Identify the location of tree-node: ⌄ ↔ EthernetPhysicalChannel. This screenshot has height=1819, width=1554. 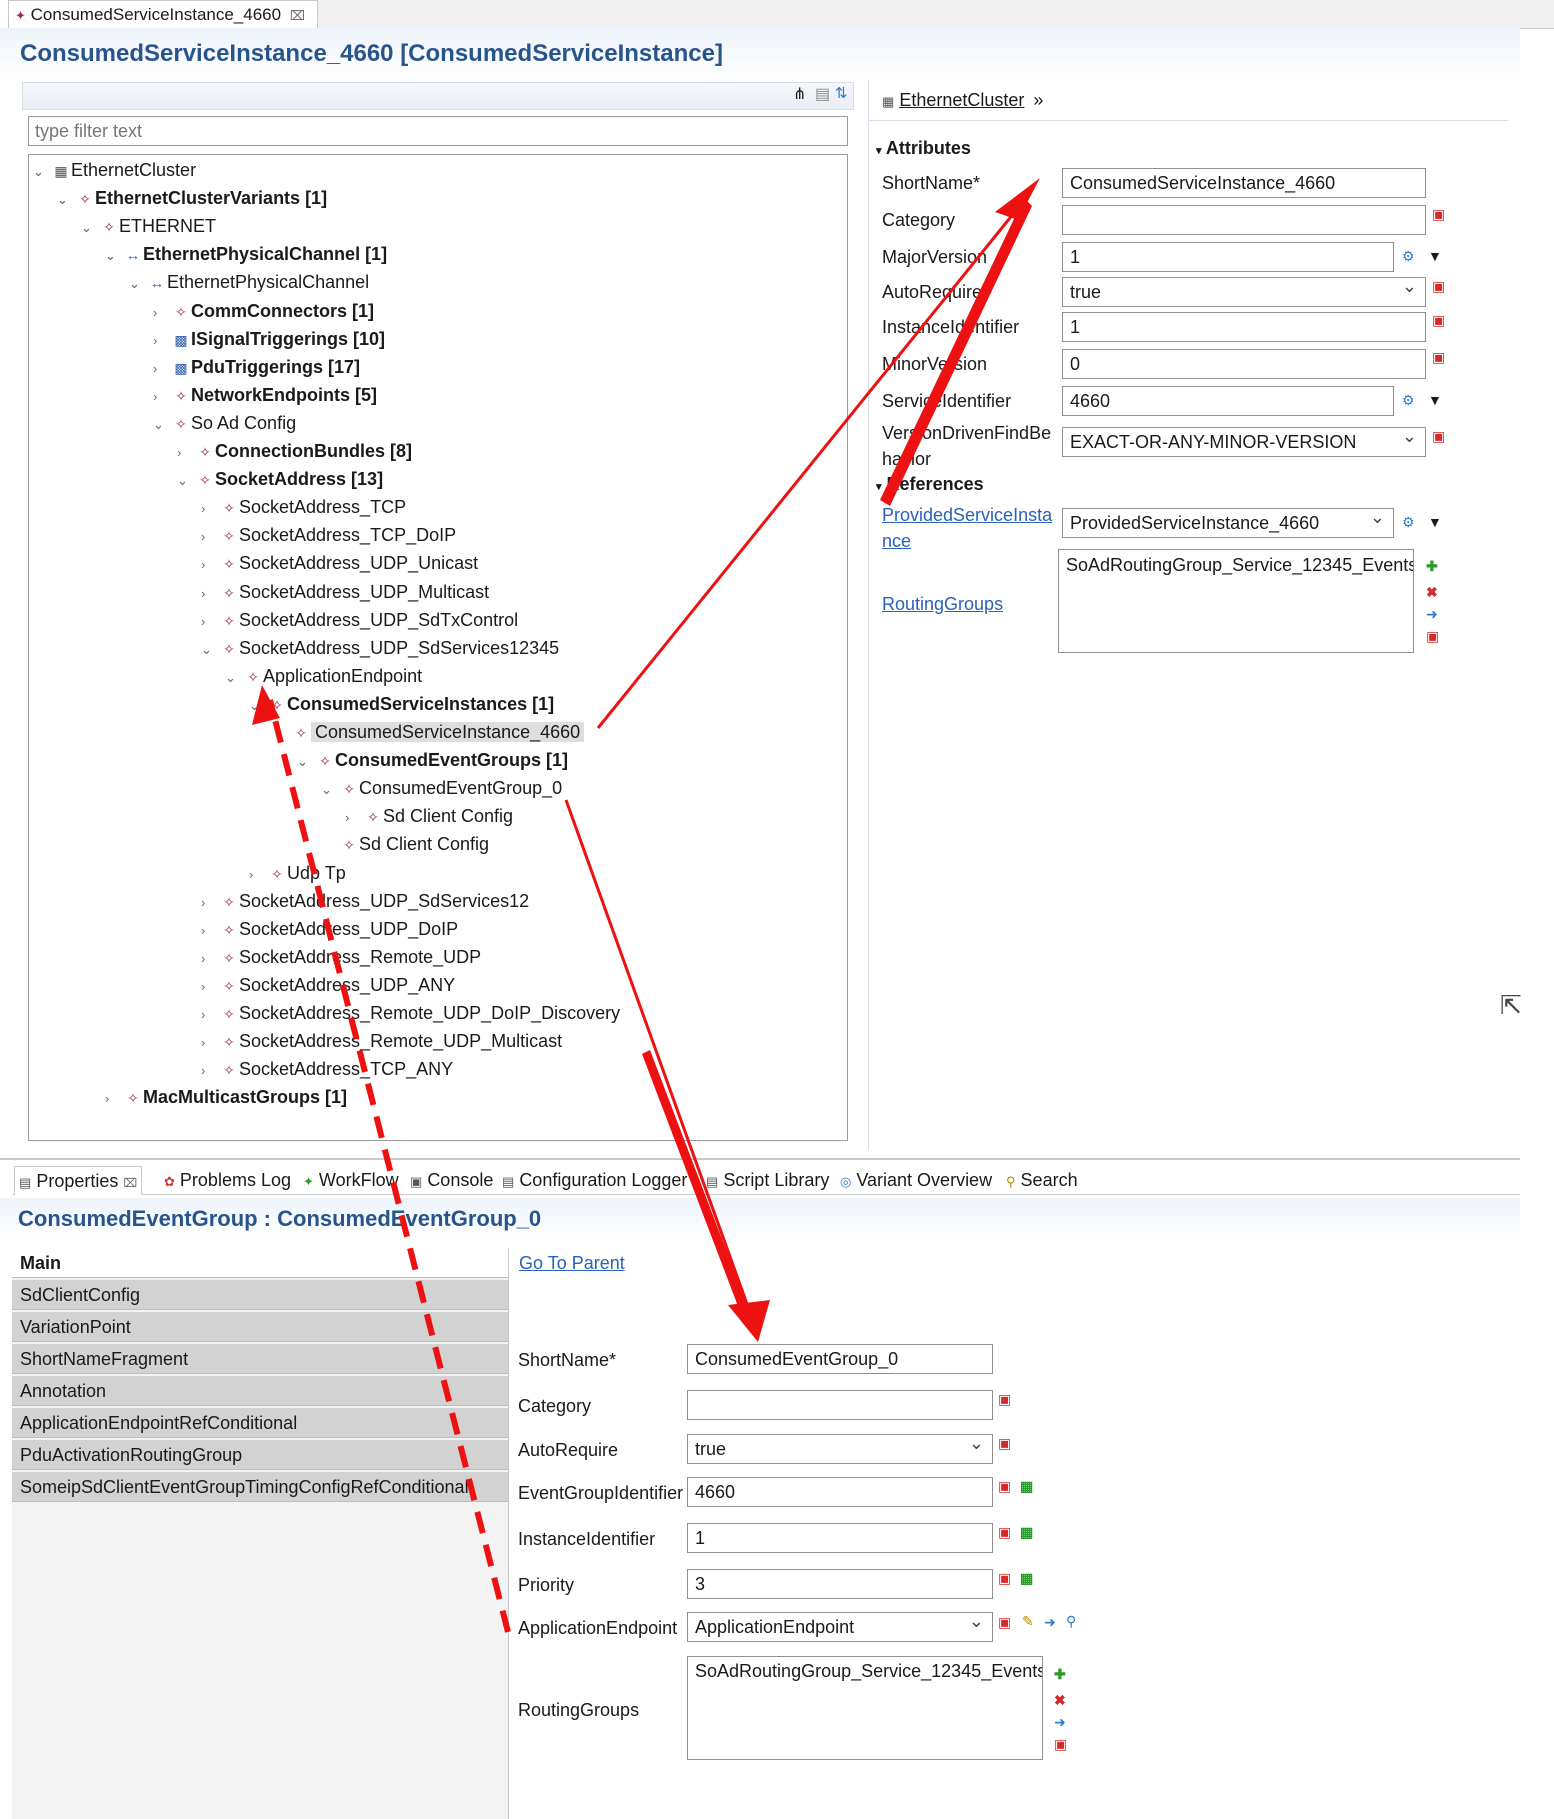
(249, 282).